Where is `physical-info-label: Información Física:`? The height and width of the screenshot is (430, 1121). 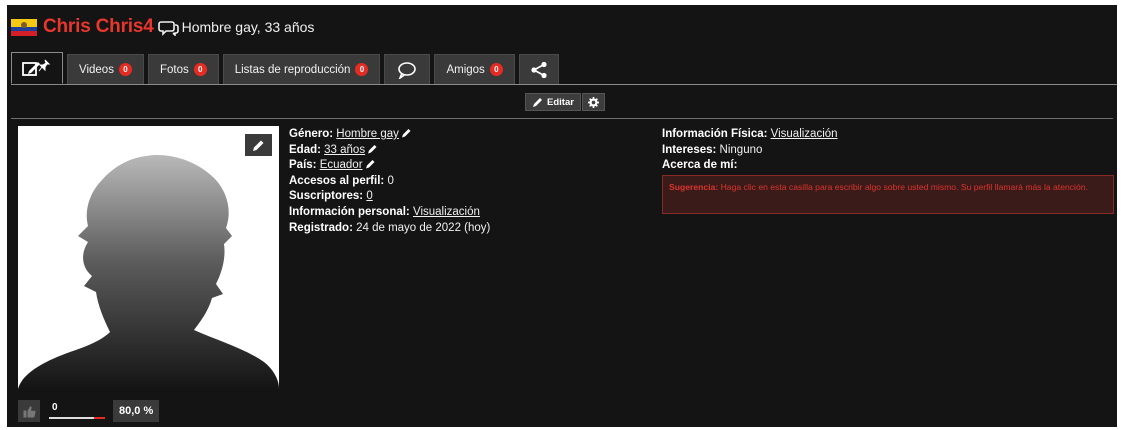
physical-info-label: Información Física: is located at coordinates (715, 134).